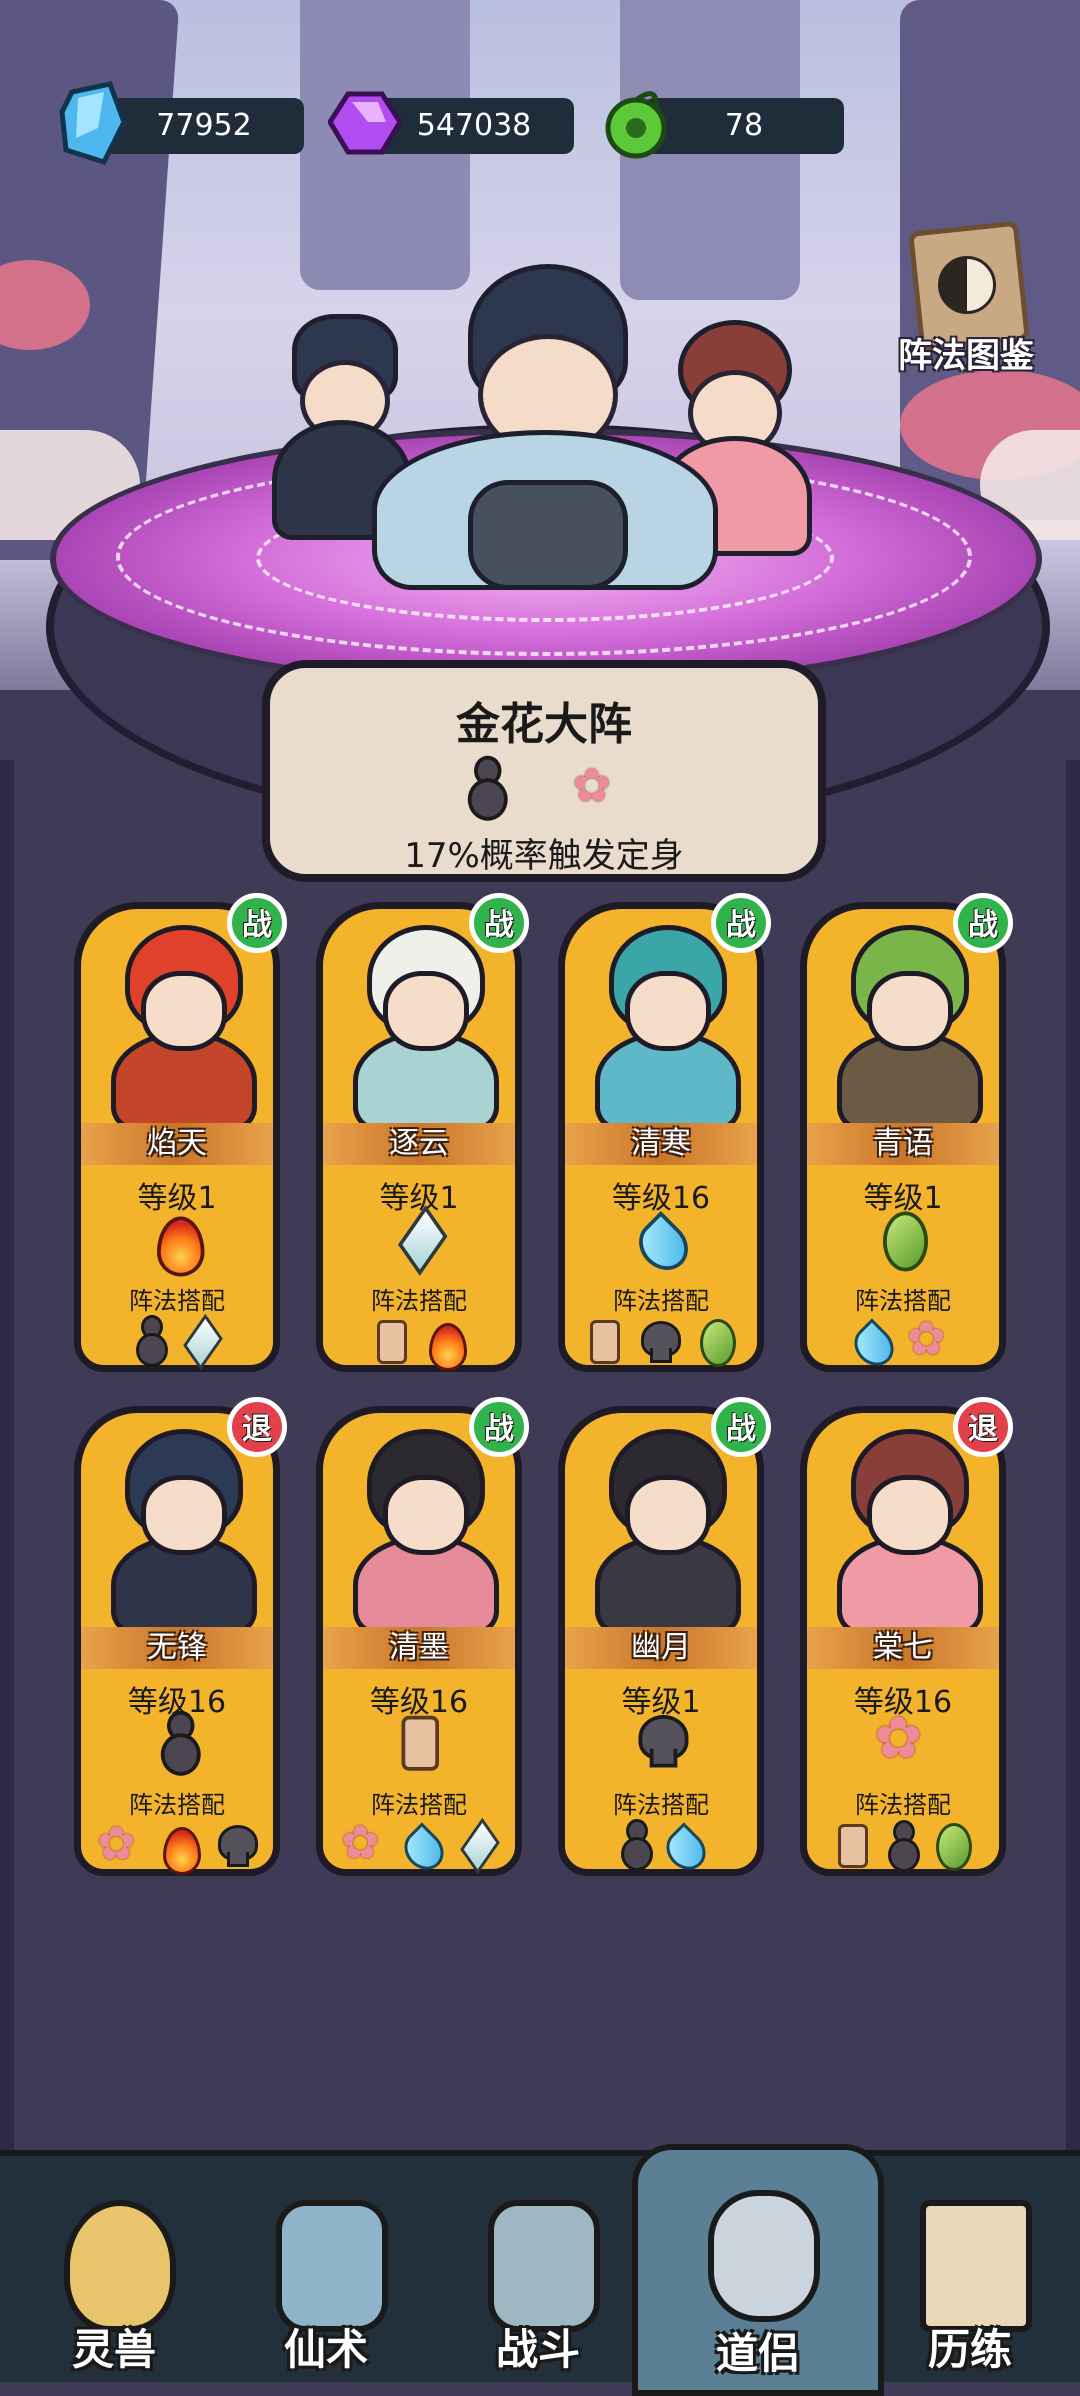 This screenshot has width=1080, height=2396. What do you see at coordinates (966, 356) in the screenshot?
I see `codex-label: 阵法图鉴` at bounding box center [966, 356].